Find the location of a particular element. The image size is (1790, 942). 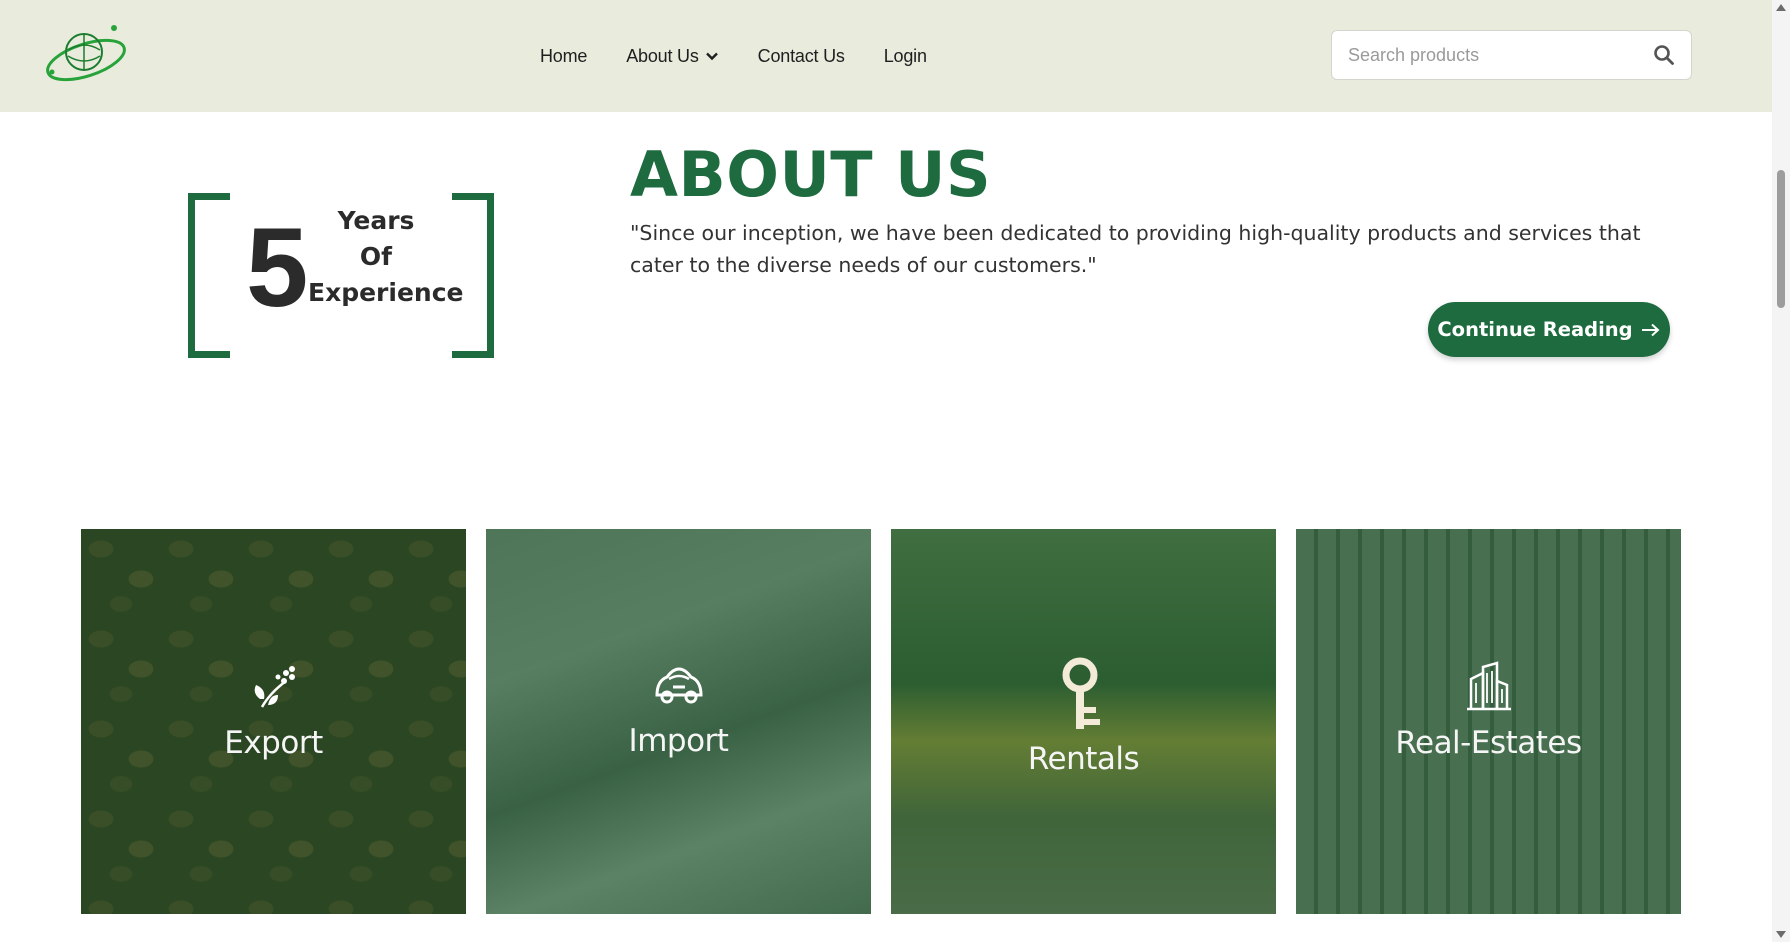

coffee-plant-icon is located at coordinates (274, 687).